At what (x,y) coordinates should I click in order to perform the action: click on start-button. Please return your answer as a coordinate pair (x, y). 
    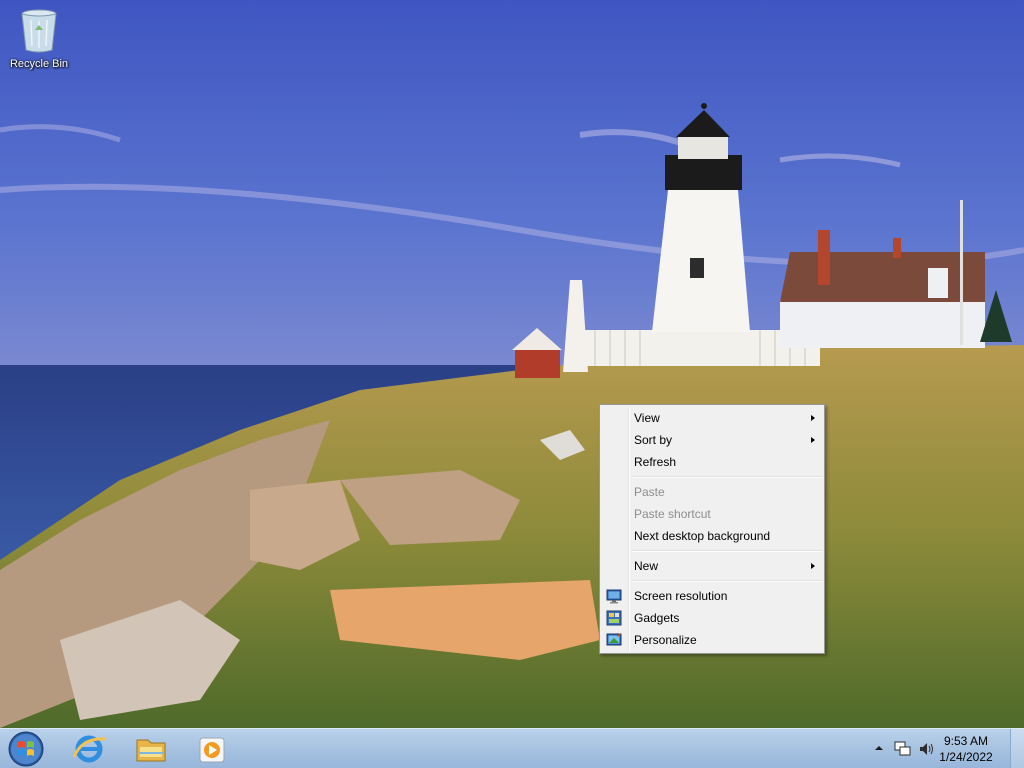
    Looking at the image, I should click on (26, 748).